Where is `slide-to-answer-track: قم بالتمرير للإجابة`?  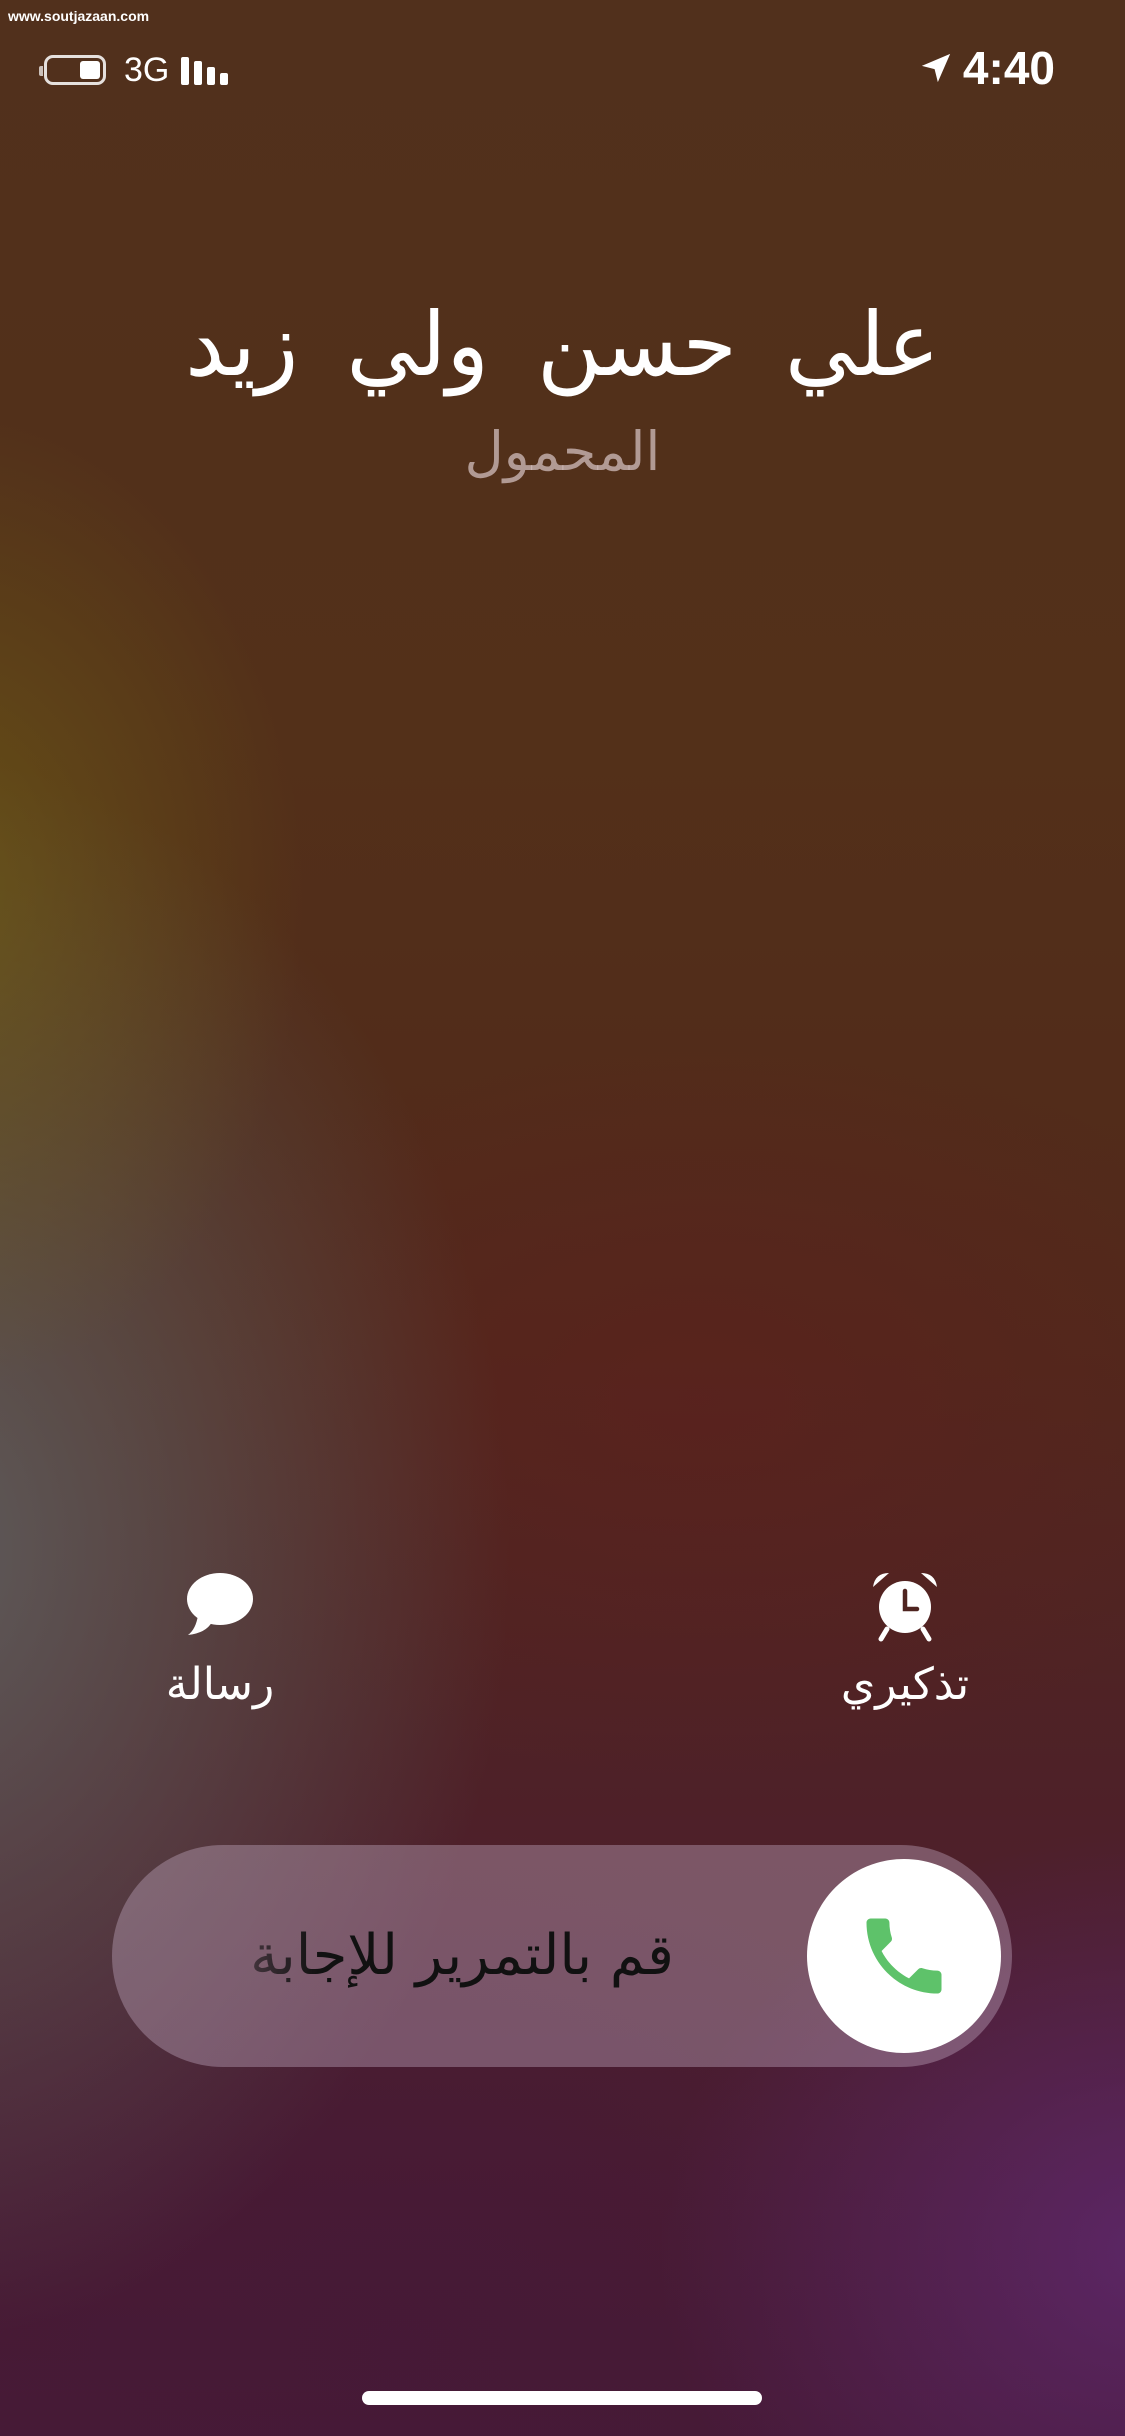 slide-to-answer-track: قم بالتمرير للإجابة is located at coordinates (562, 1956).